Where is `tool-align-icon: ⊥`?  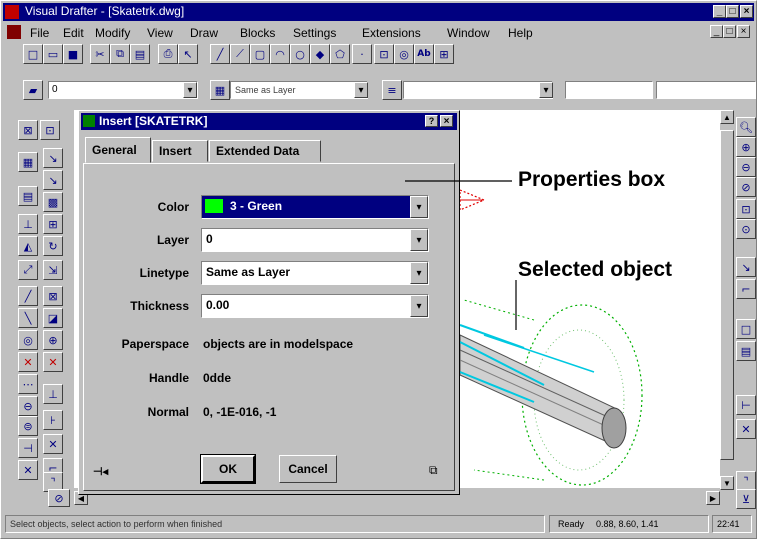
tool-align-icon: ⊥ is located at coordinates (28, 224).